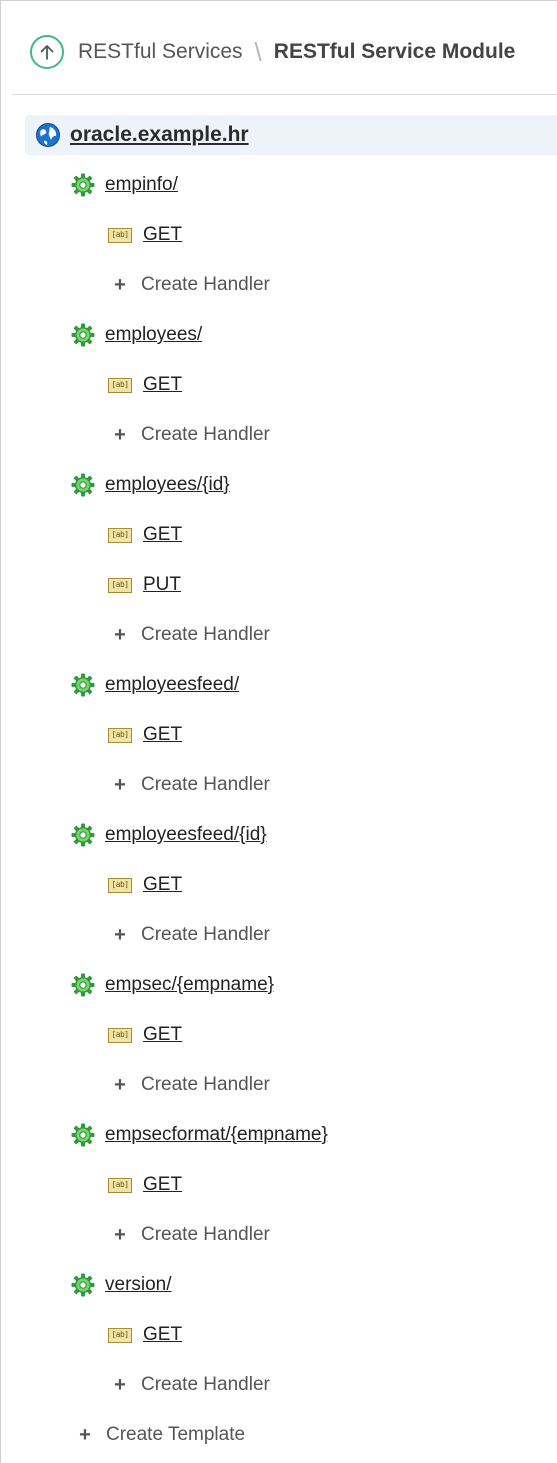 Image resolution: width=557 pixels, height=1463 pixels. What do you see at coordinates (159, 135) in the screenshot?
I see `module-link: oracle.example.hr` at bounding box center [159, 135].